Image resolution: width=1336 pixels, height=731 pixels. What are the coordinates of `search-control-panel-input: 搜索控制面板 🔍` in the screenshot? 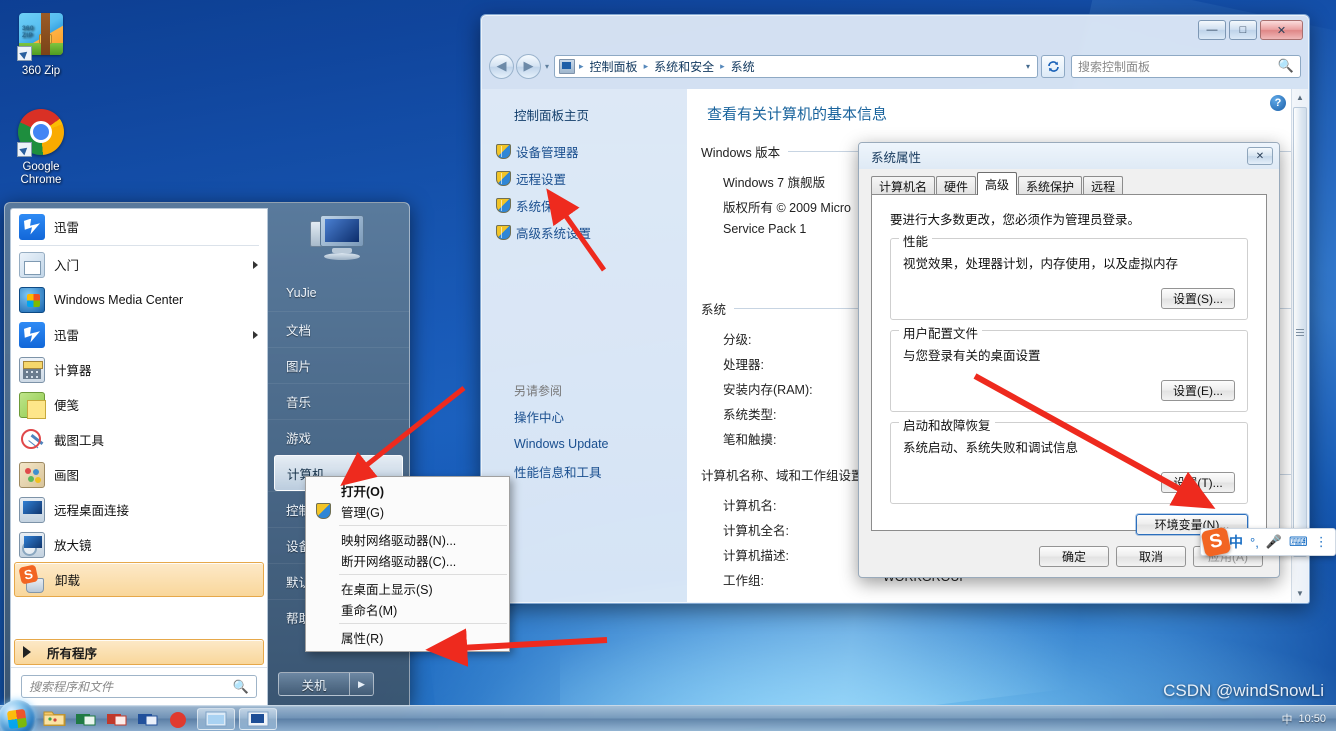 It's located at (1186, 66).